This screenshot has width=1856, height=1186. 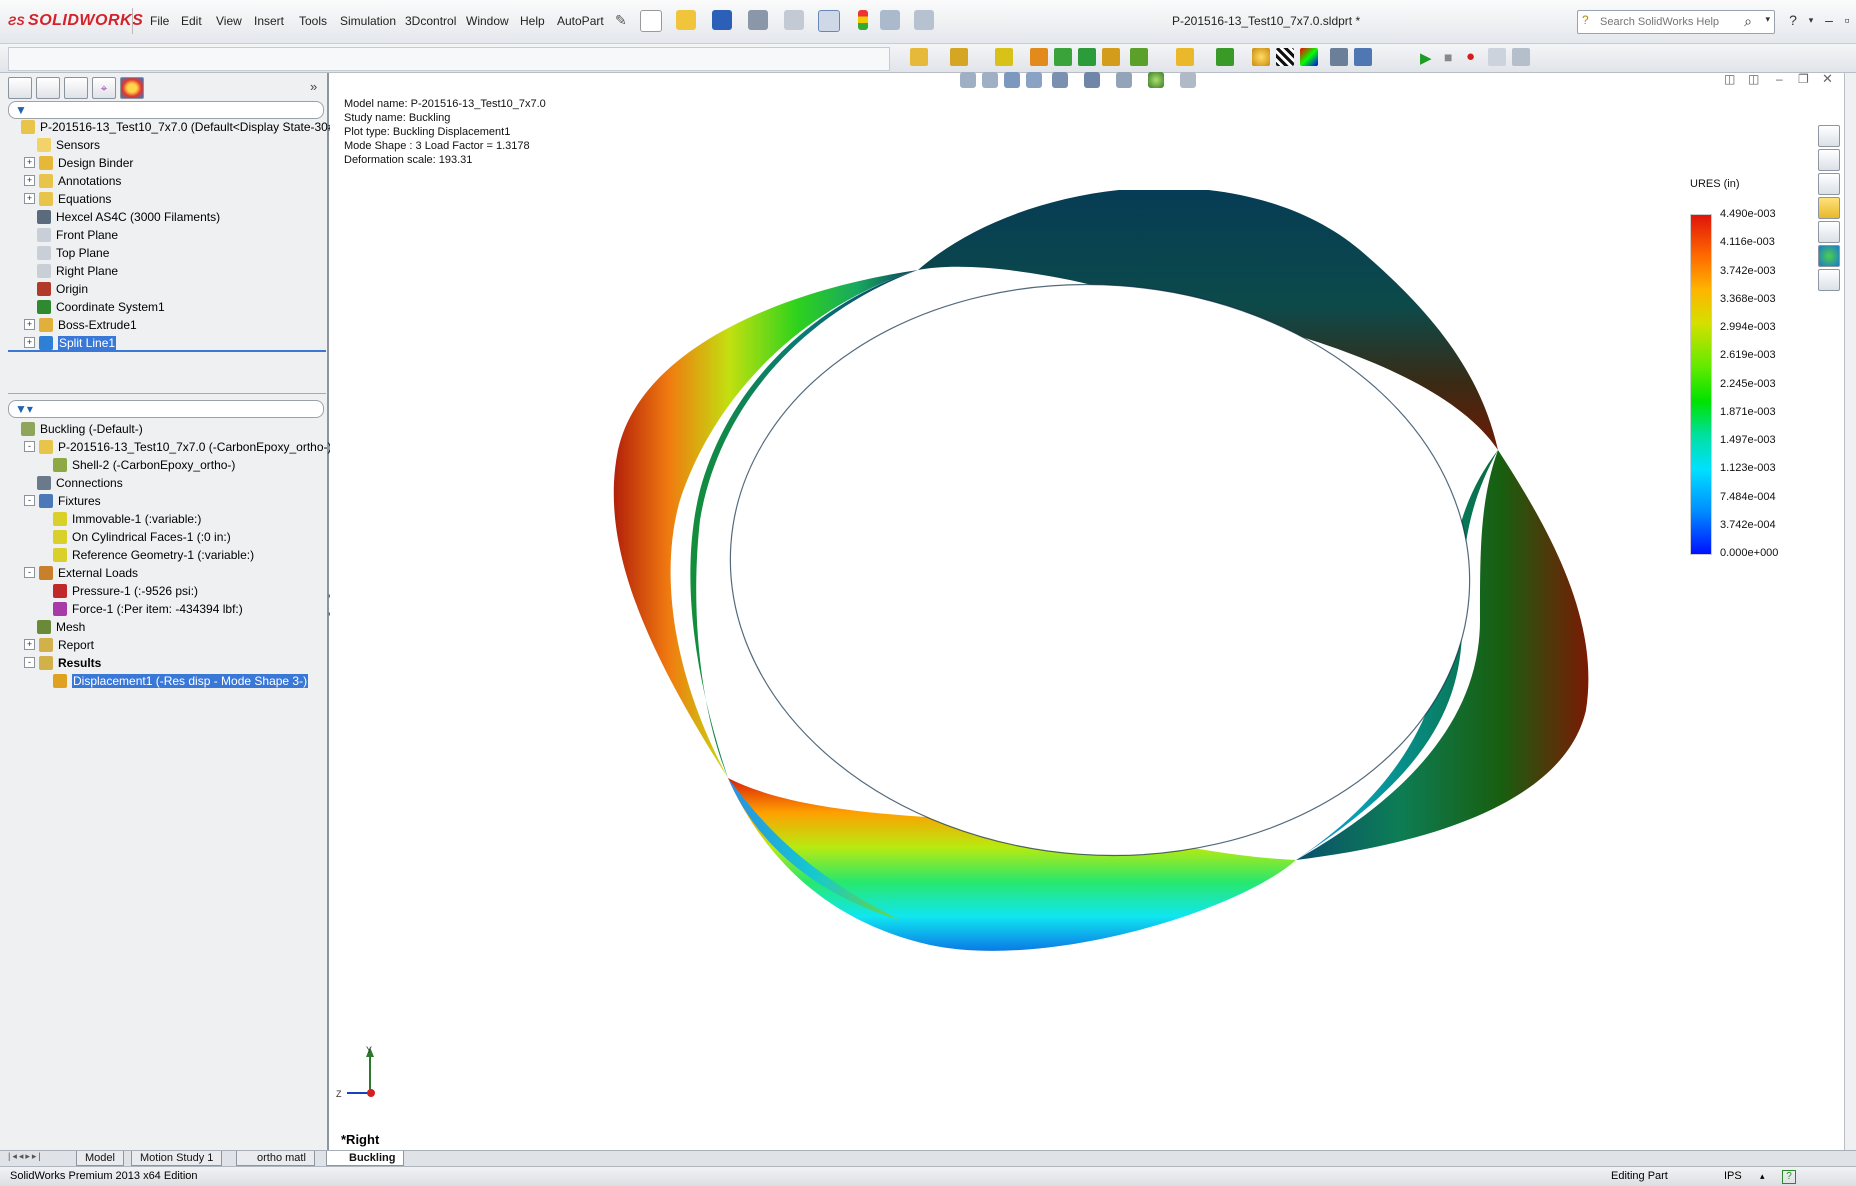 What do you see at coordinates (132, 88) in the screenshot?
I see `display-manager-tab-icon` at bounding box center [132, 88].